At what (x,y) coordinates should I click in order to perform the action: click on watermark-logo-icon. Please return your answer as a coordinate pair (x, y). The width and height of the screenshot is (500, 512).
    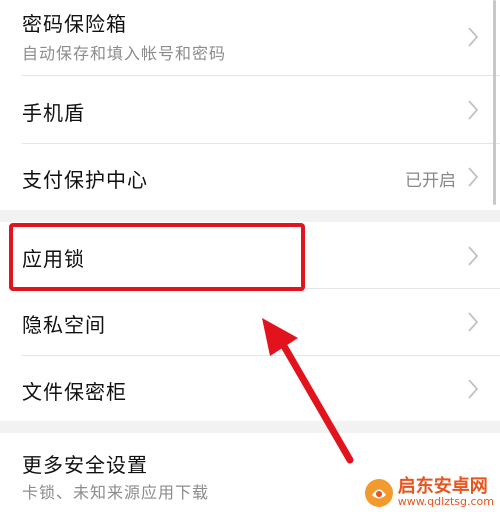
    Looking at the image, I should click on (378, 492).